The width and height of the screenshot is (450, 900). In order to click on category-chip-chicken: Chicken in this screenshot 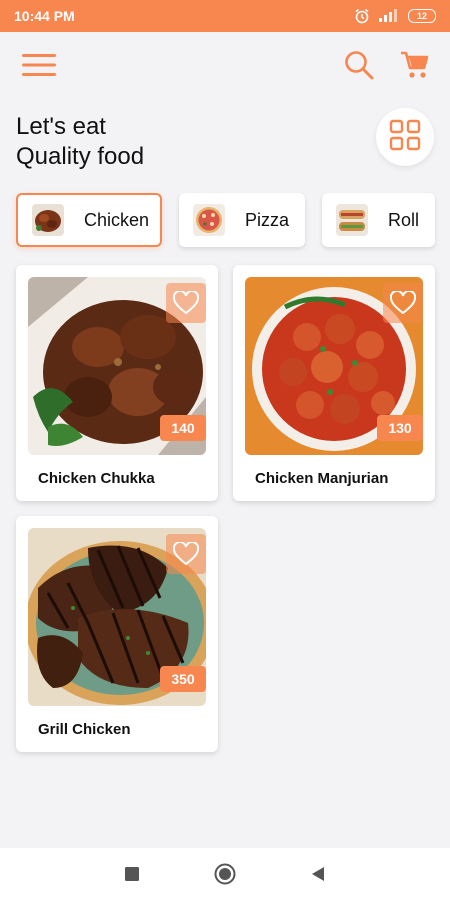, I will do `click(89, 220)`.